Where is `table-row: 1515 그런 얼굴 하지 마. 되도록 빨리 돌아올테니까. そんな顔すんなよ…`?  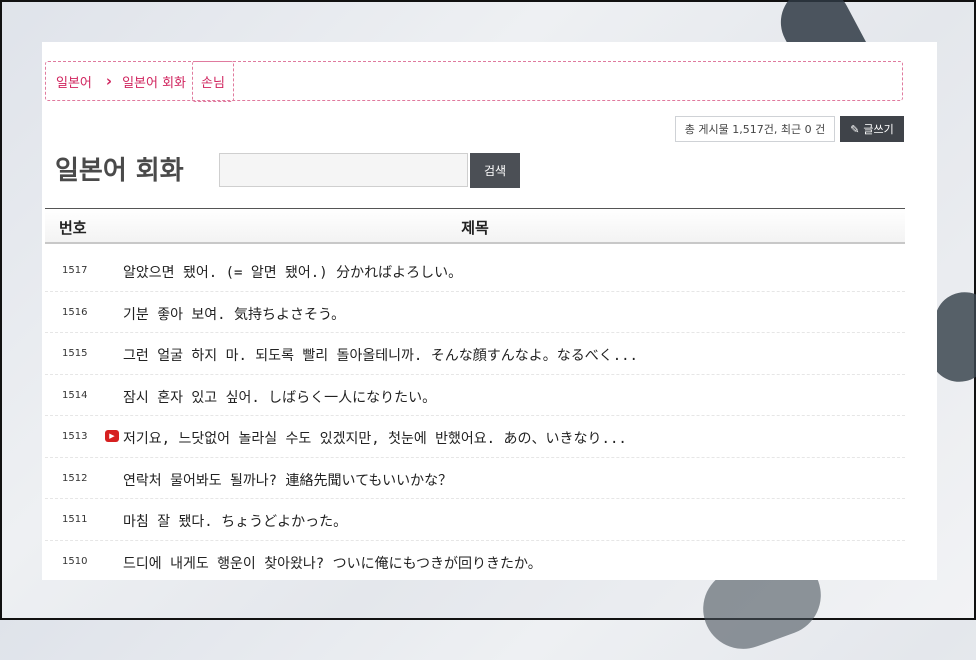 table-row: 1515 그런 얼굴 하지 마. 되도록 빨리 돌아올테니까. そんな顔すんなよ… is located at coordinates (475, 354).